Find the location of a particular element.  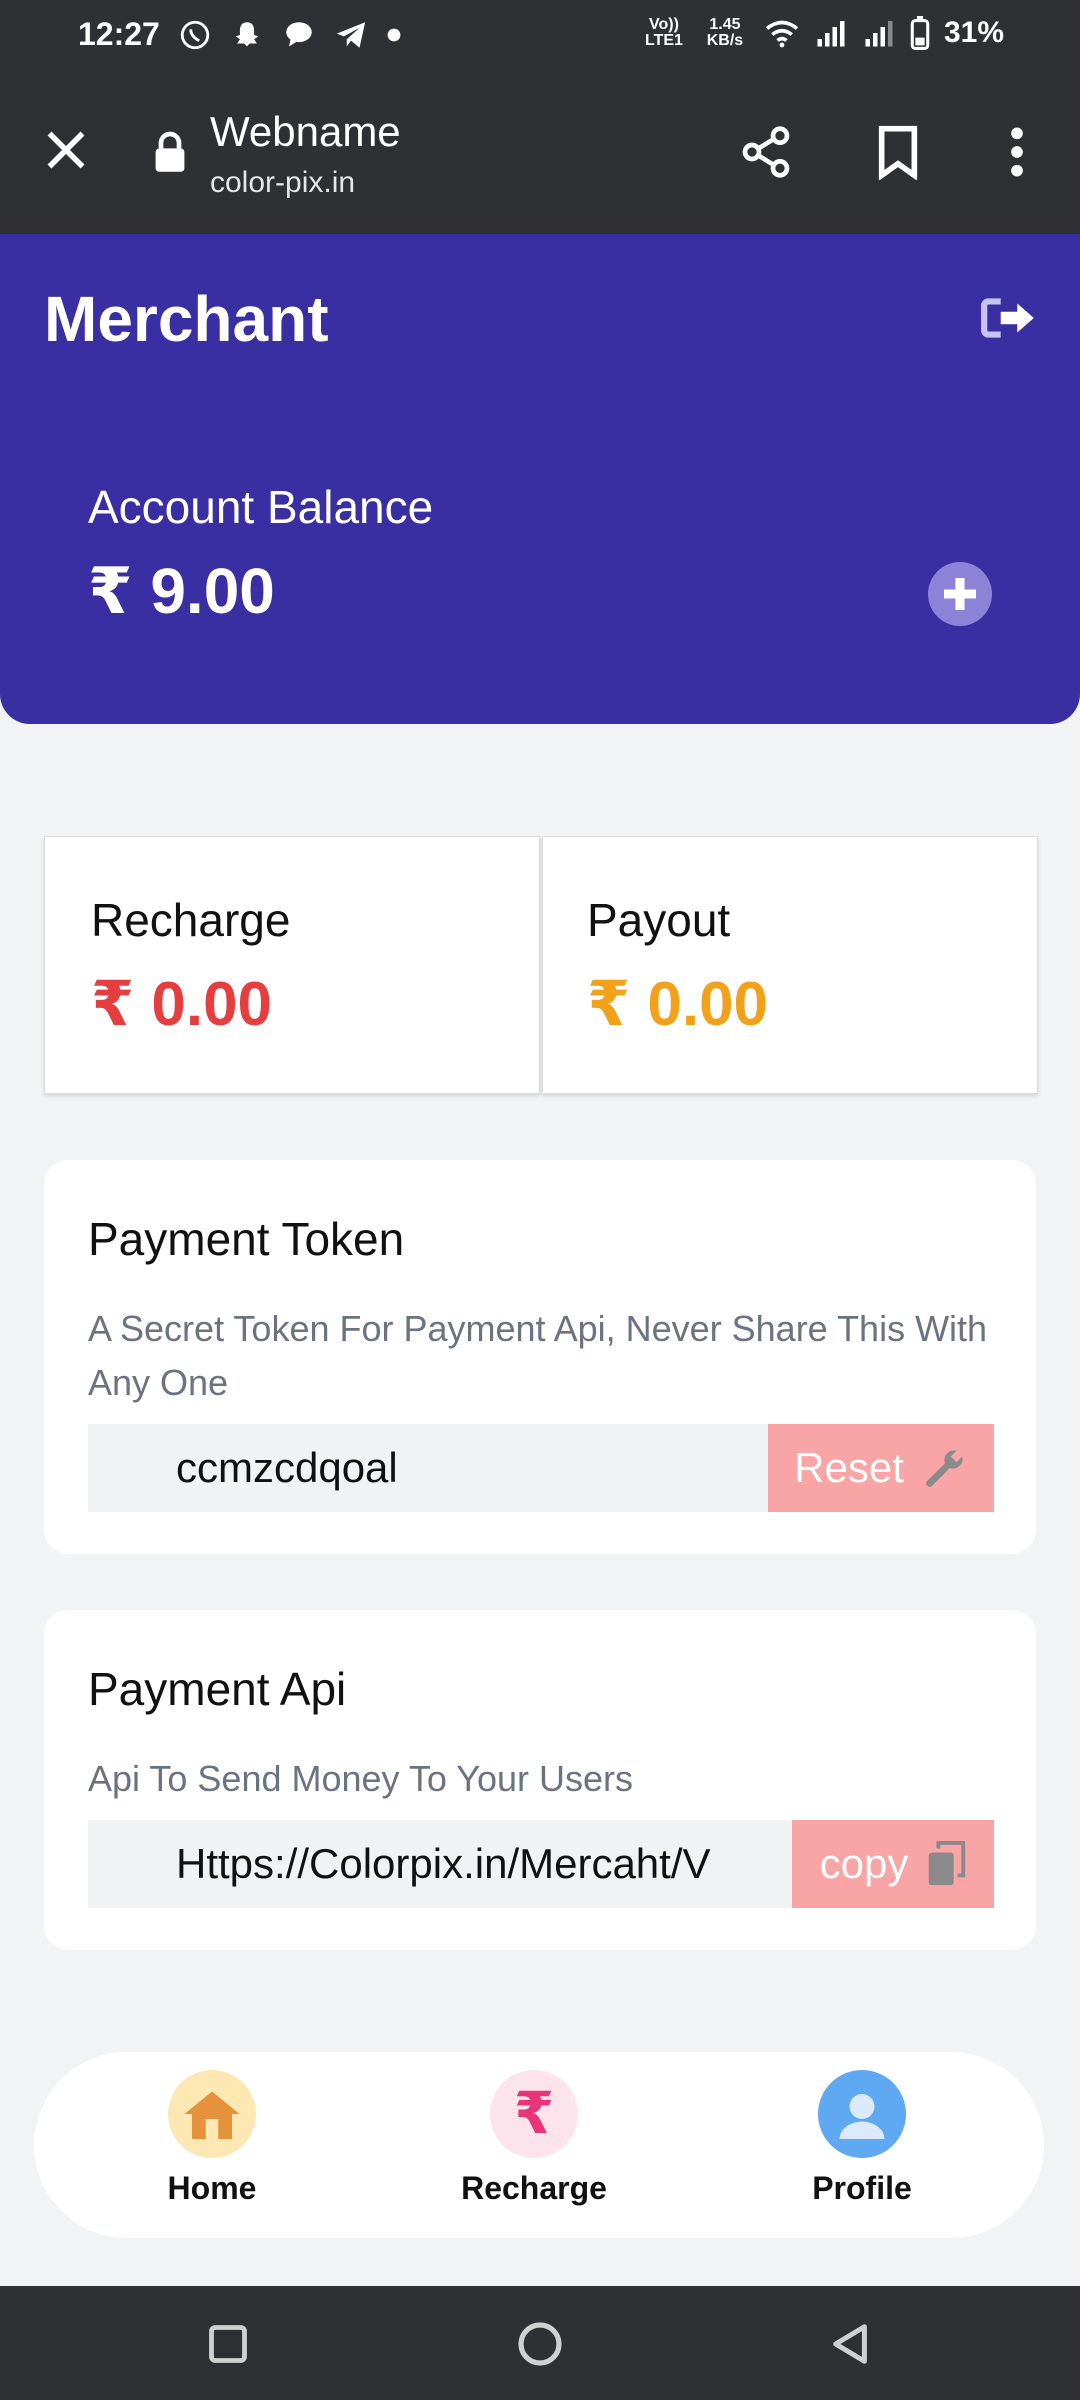

reset-token-button: Reset is located at coordinates (881, 1468).